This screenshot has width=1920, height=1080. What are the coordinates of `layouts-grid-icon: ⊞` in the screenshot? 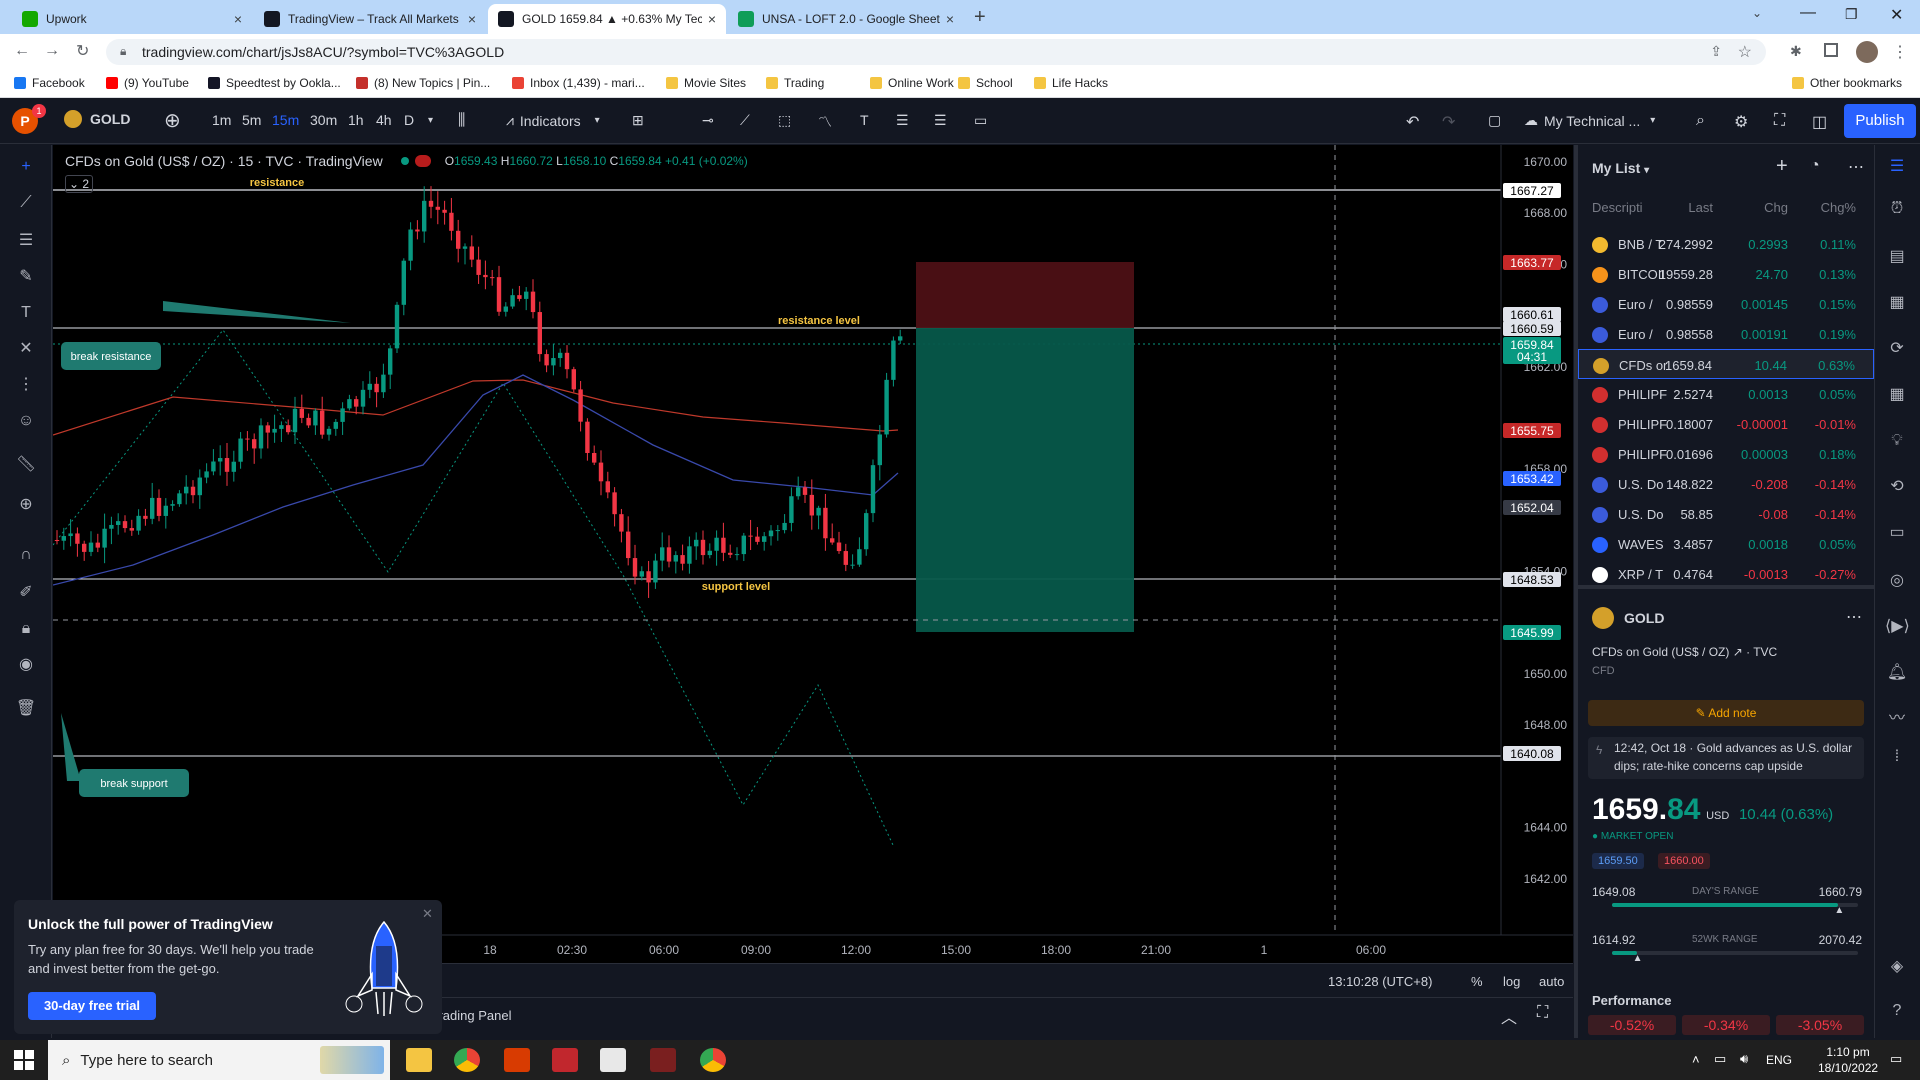 It's located at (638, 120).